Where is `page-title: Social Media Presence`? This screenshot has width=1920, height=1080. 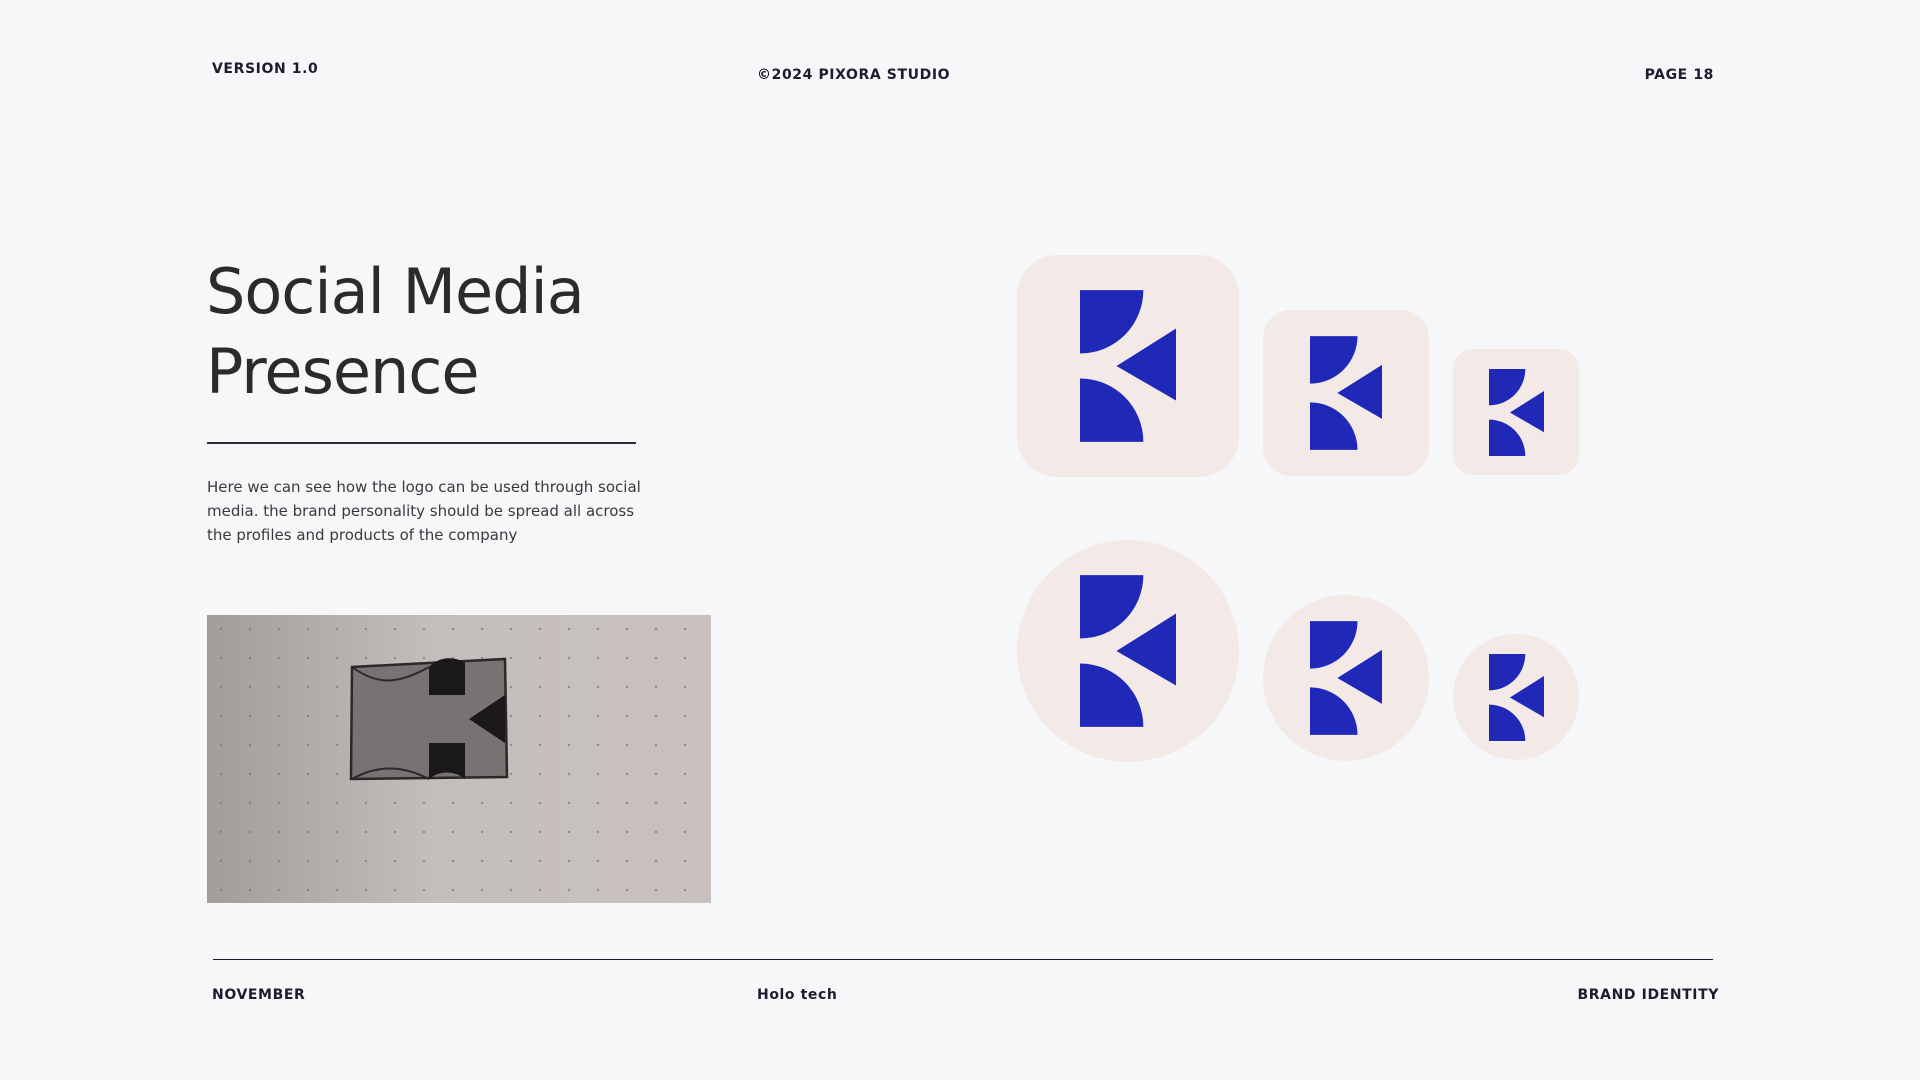
page-title: Social Media Presence is located at coordinates (466, 332).